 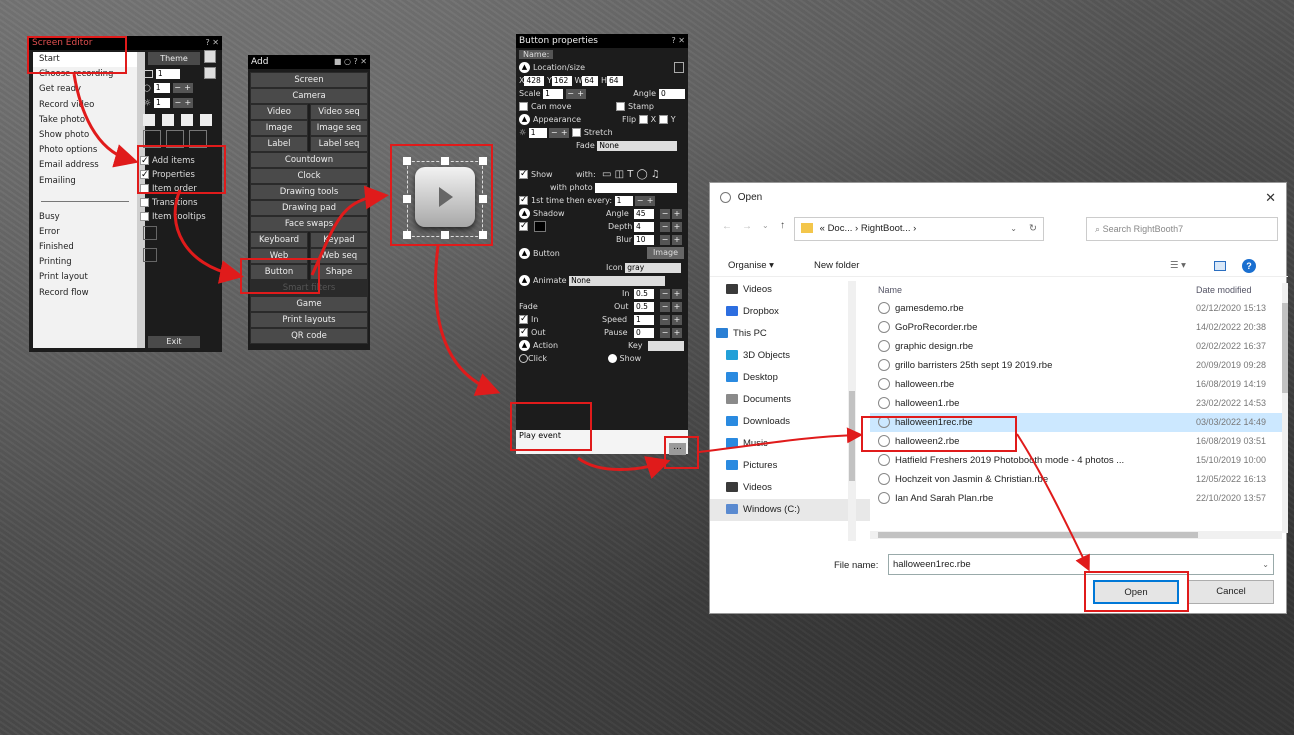 What do you see at coordinates (852, 436) in the screenshot?
I see `nav-scroll-thumb` at bounding box center [852, 436].